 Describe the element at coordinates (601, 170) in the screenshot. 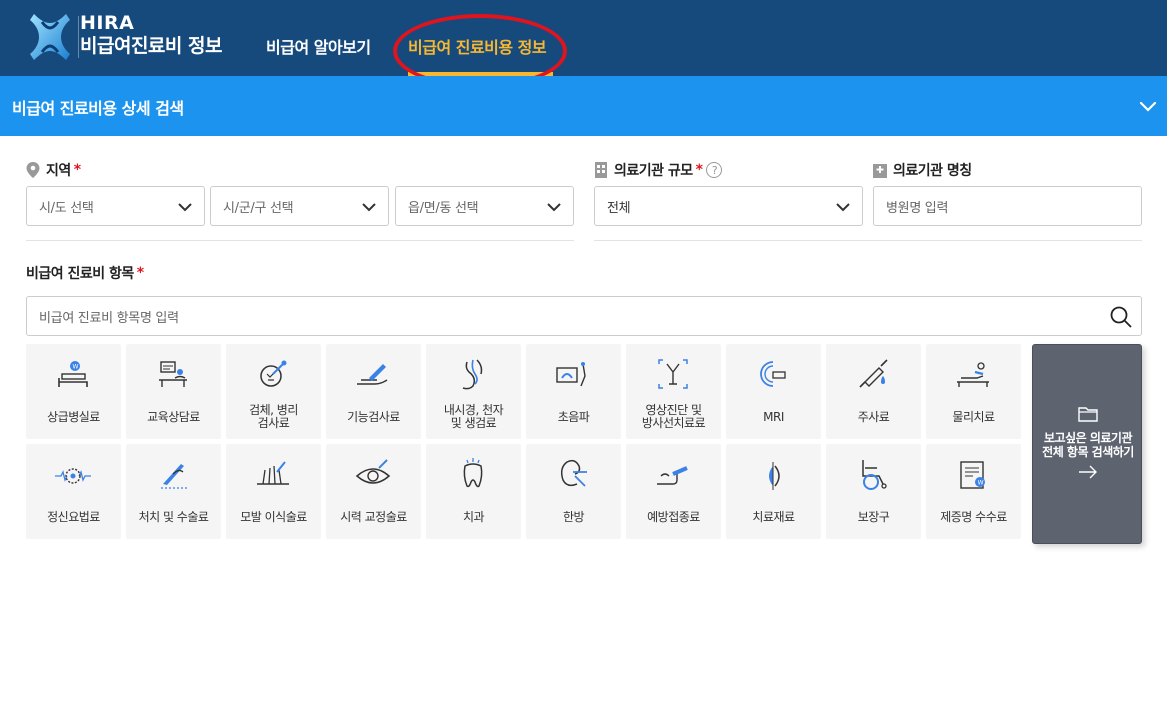

I see `building-icon` at that location.